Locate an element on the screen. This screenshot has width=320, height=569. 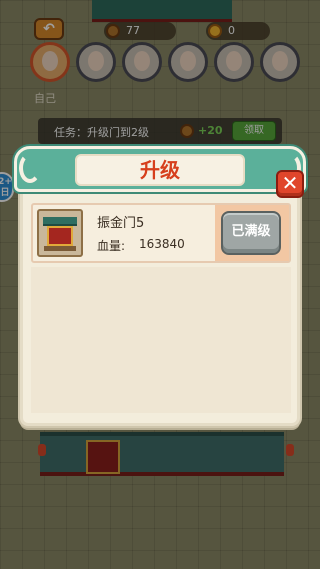
temple-roof is located at coordinates (162, 11).